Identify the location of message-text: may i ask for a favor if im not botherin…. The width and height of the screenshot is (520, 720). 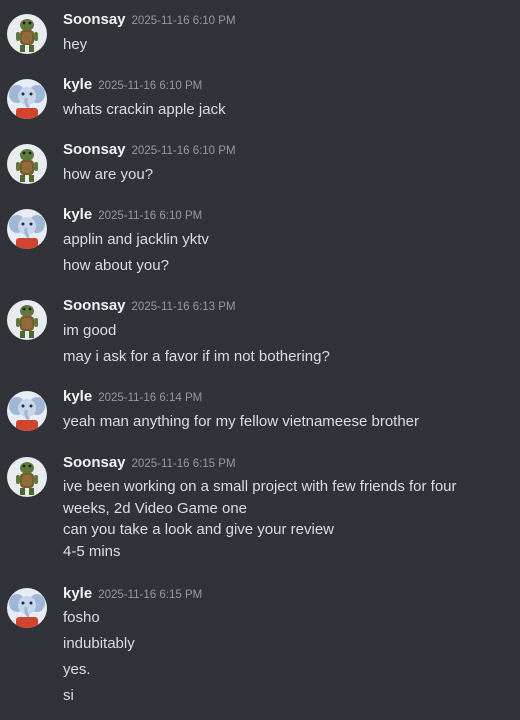
(196, 356).